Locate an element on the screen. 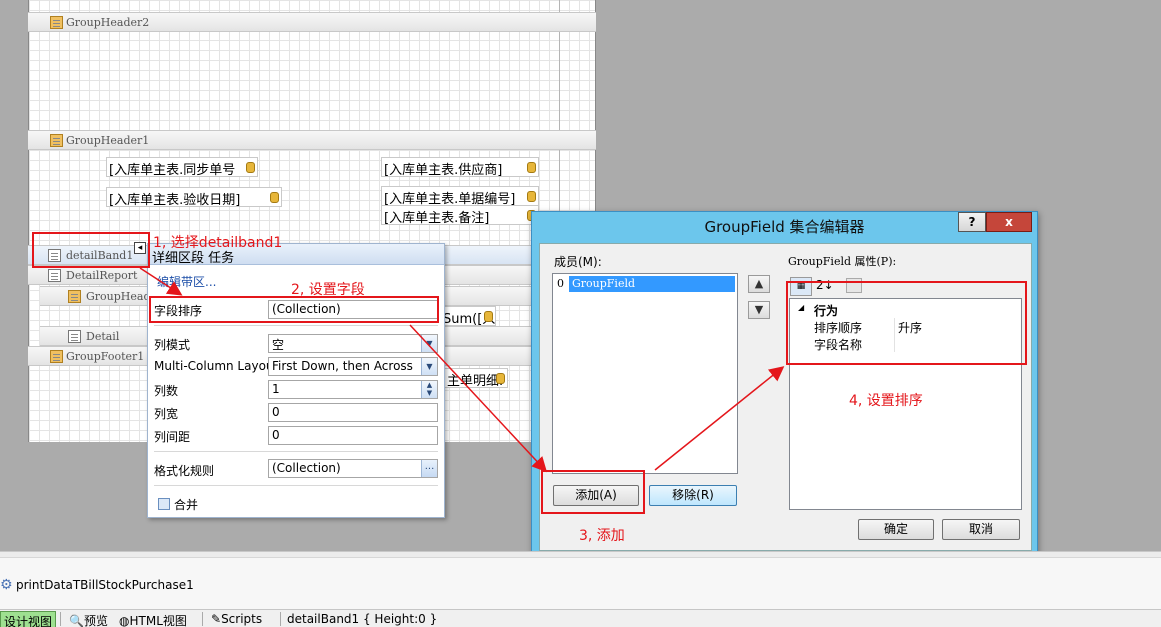 This screenshot has width=1161, height=627. field-check-date: [入库单主表.验收日期] is located at coordinates (194, 197).